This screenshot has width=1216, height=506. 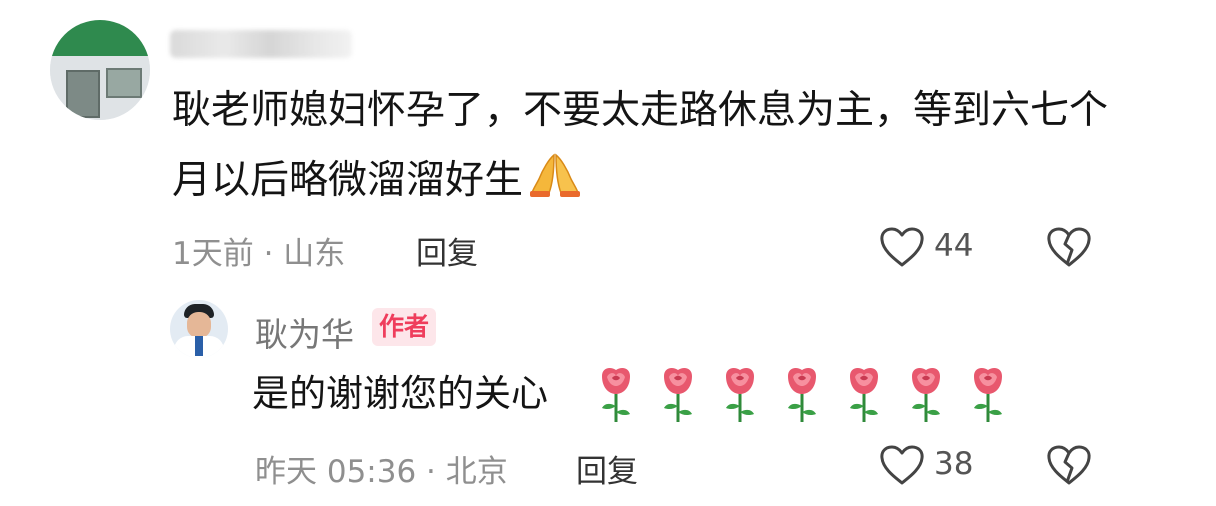 I want to click on comment-time-location: 1天前 · 山东, so click(x=259, y=254).